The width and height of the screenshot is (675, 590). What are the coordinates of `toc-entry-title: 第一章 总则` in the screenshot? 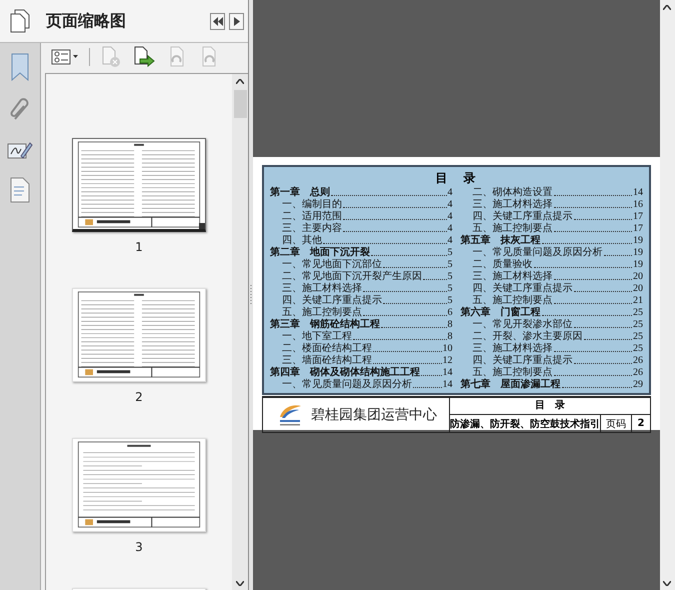 It's located at (300, 192).